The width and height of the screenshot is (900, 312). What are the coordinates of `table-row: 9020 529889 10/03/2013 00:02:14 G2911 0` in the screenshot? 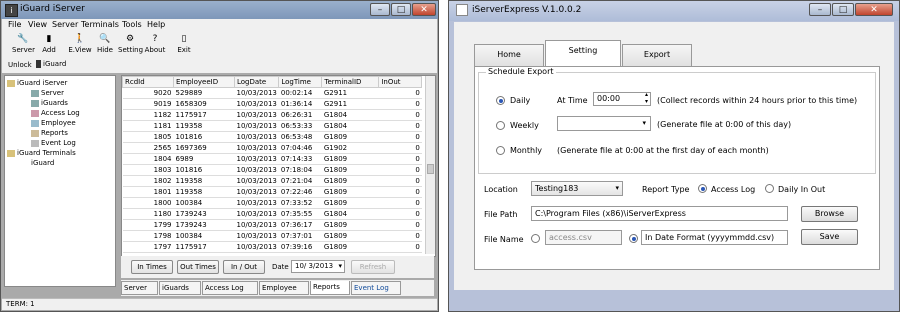 It's located at (272, 93).